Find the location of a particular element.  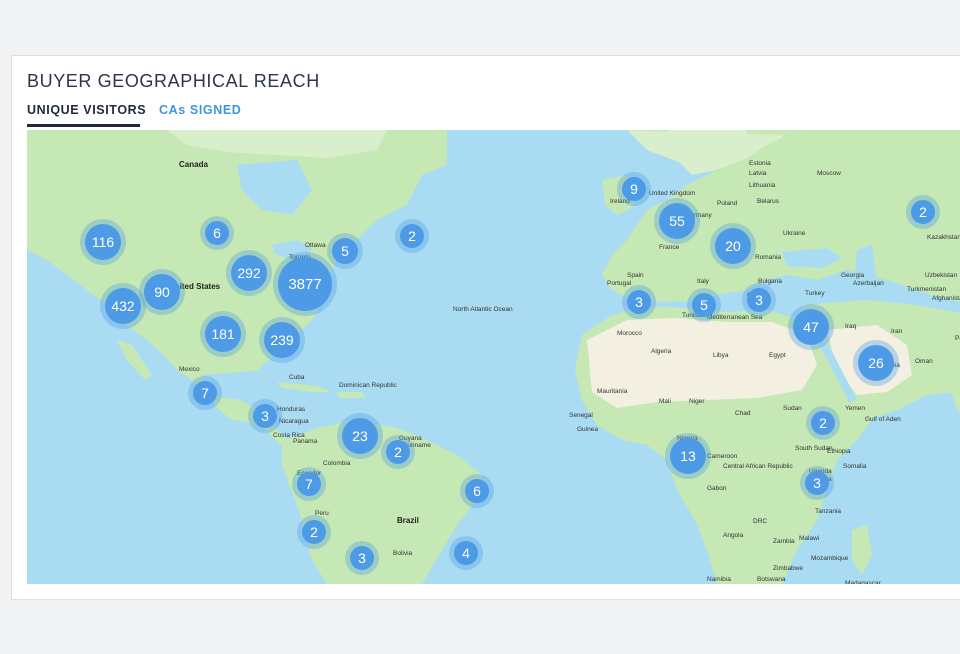

place-label: Somalia is located at coordinates (855, 466).